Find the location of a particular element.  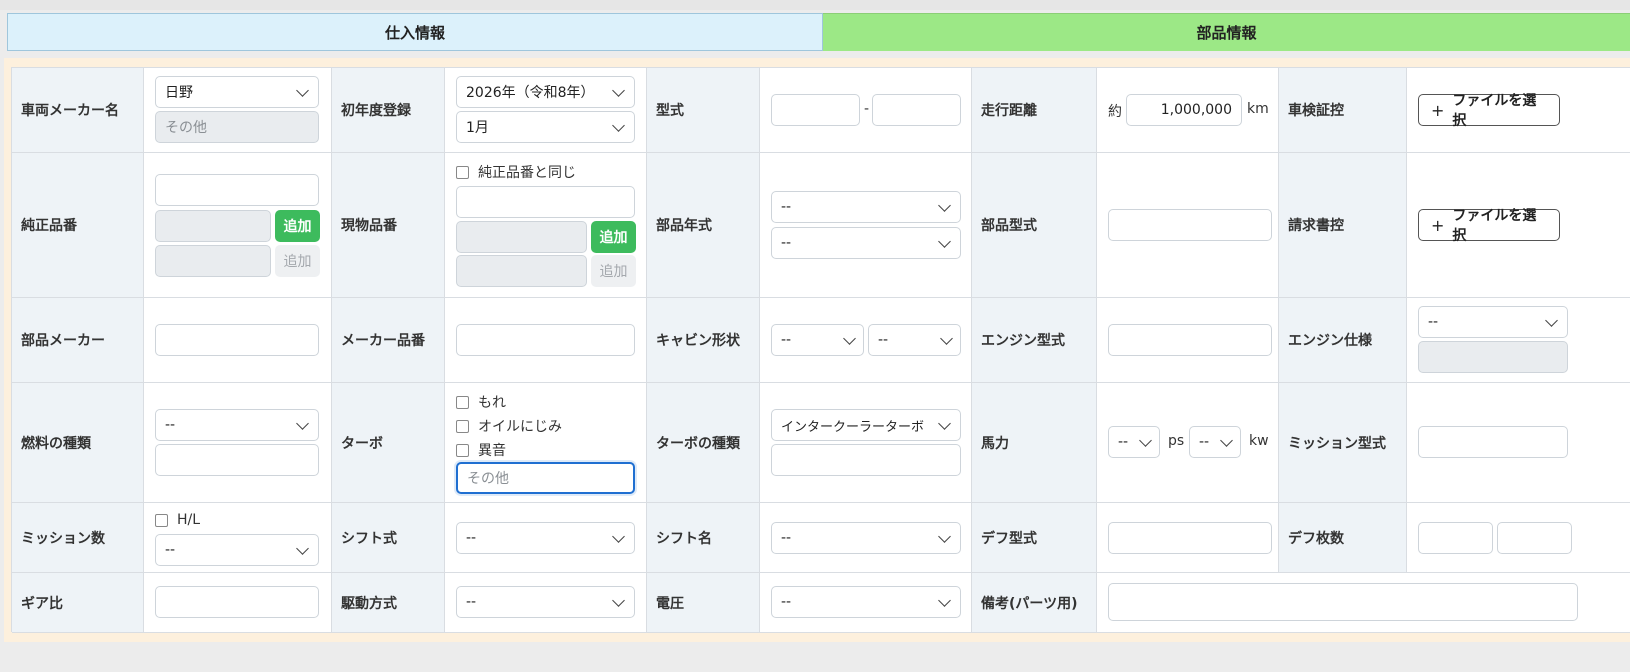

fuel-type-other-input is located at coordinates (237, 460).